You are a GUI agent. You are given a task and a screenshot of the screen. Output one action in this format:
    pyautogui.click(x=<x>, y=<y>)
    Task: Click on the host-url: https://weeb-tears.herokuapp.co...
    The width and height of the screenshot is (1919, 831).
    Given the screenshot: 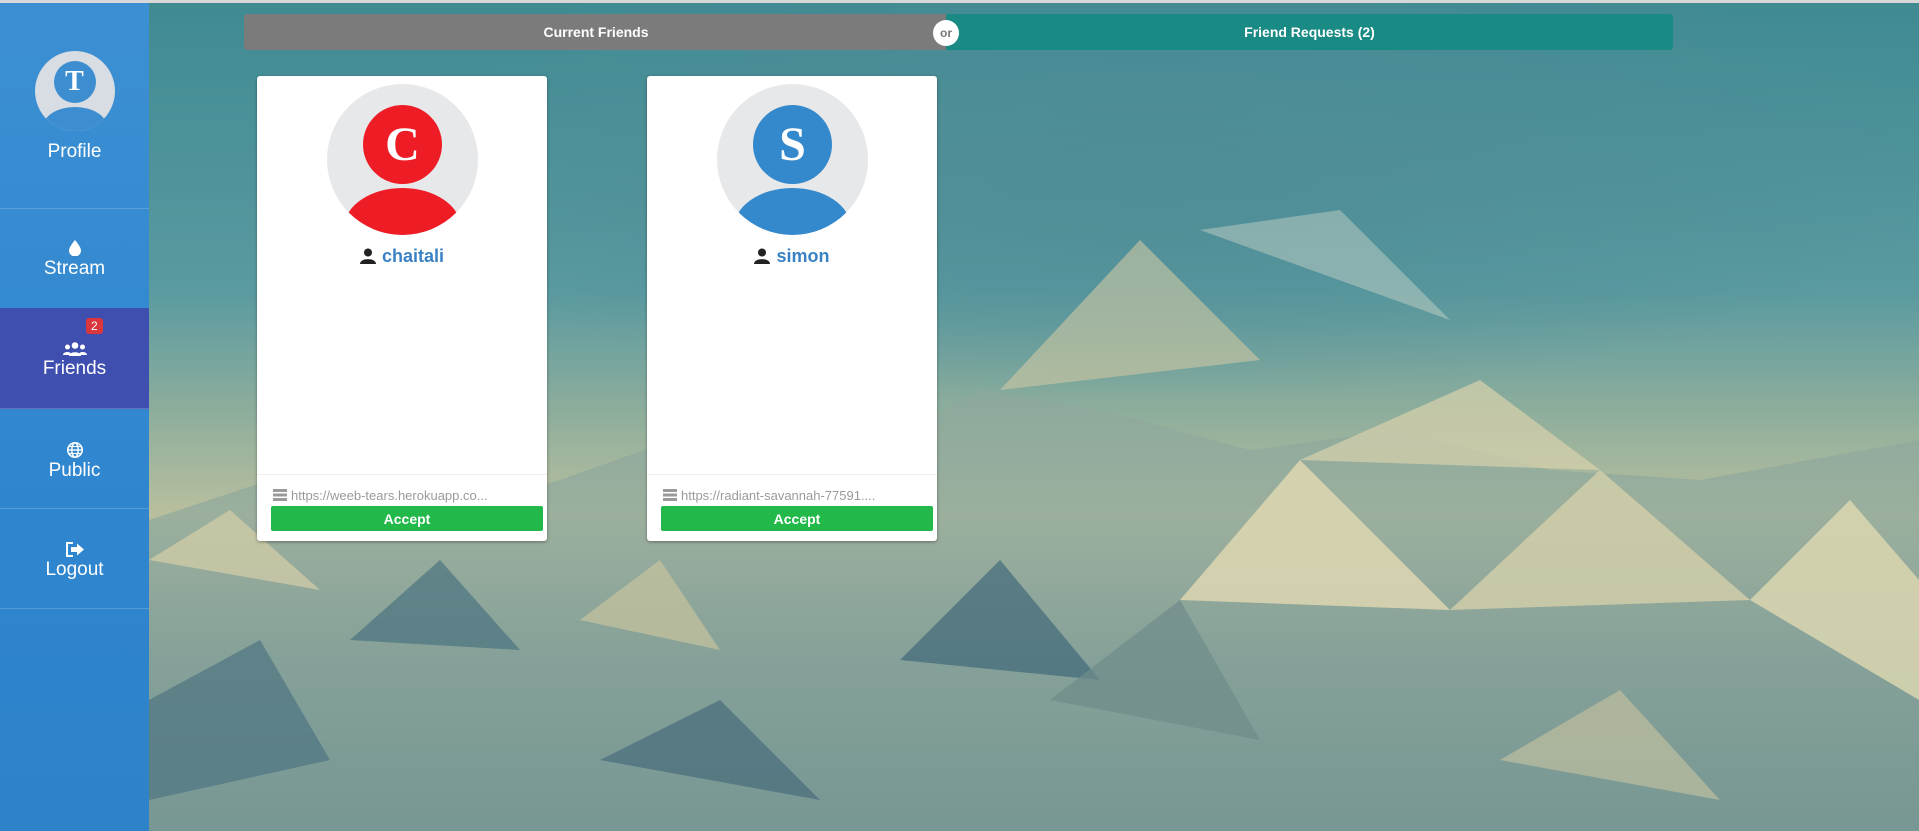 What is the action you would take?
    pyautogui.click(x=398, y=495)
    